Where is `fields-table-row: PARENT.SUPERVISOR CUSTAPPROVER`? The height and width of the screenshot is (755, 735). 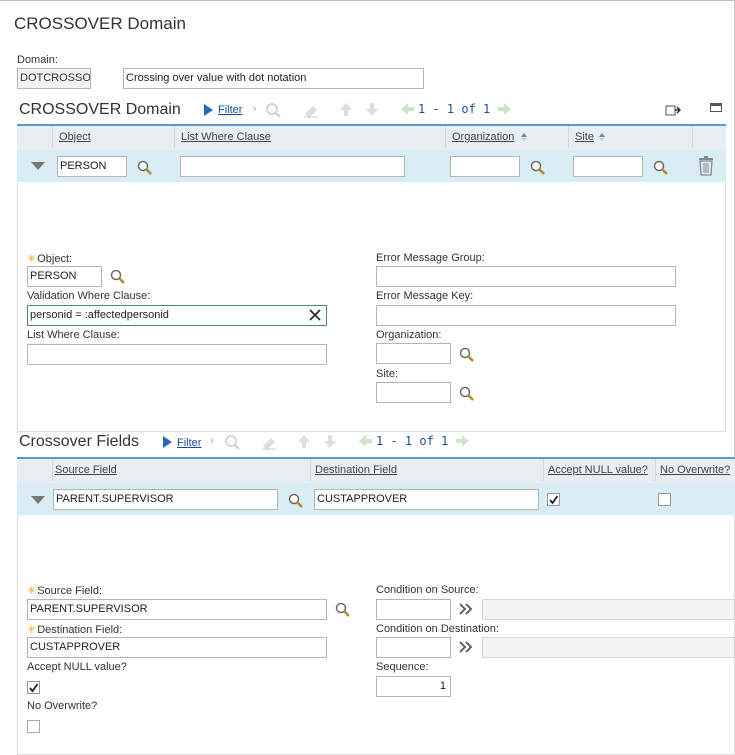
fields-table-row: PARENT.SUPERVISOR CUSTAPPROVER is located at coordinates (376, 499).